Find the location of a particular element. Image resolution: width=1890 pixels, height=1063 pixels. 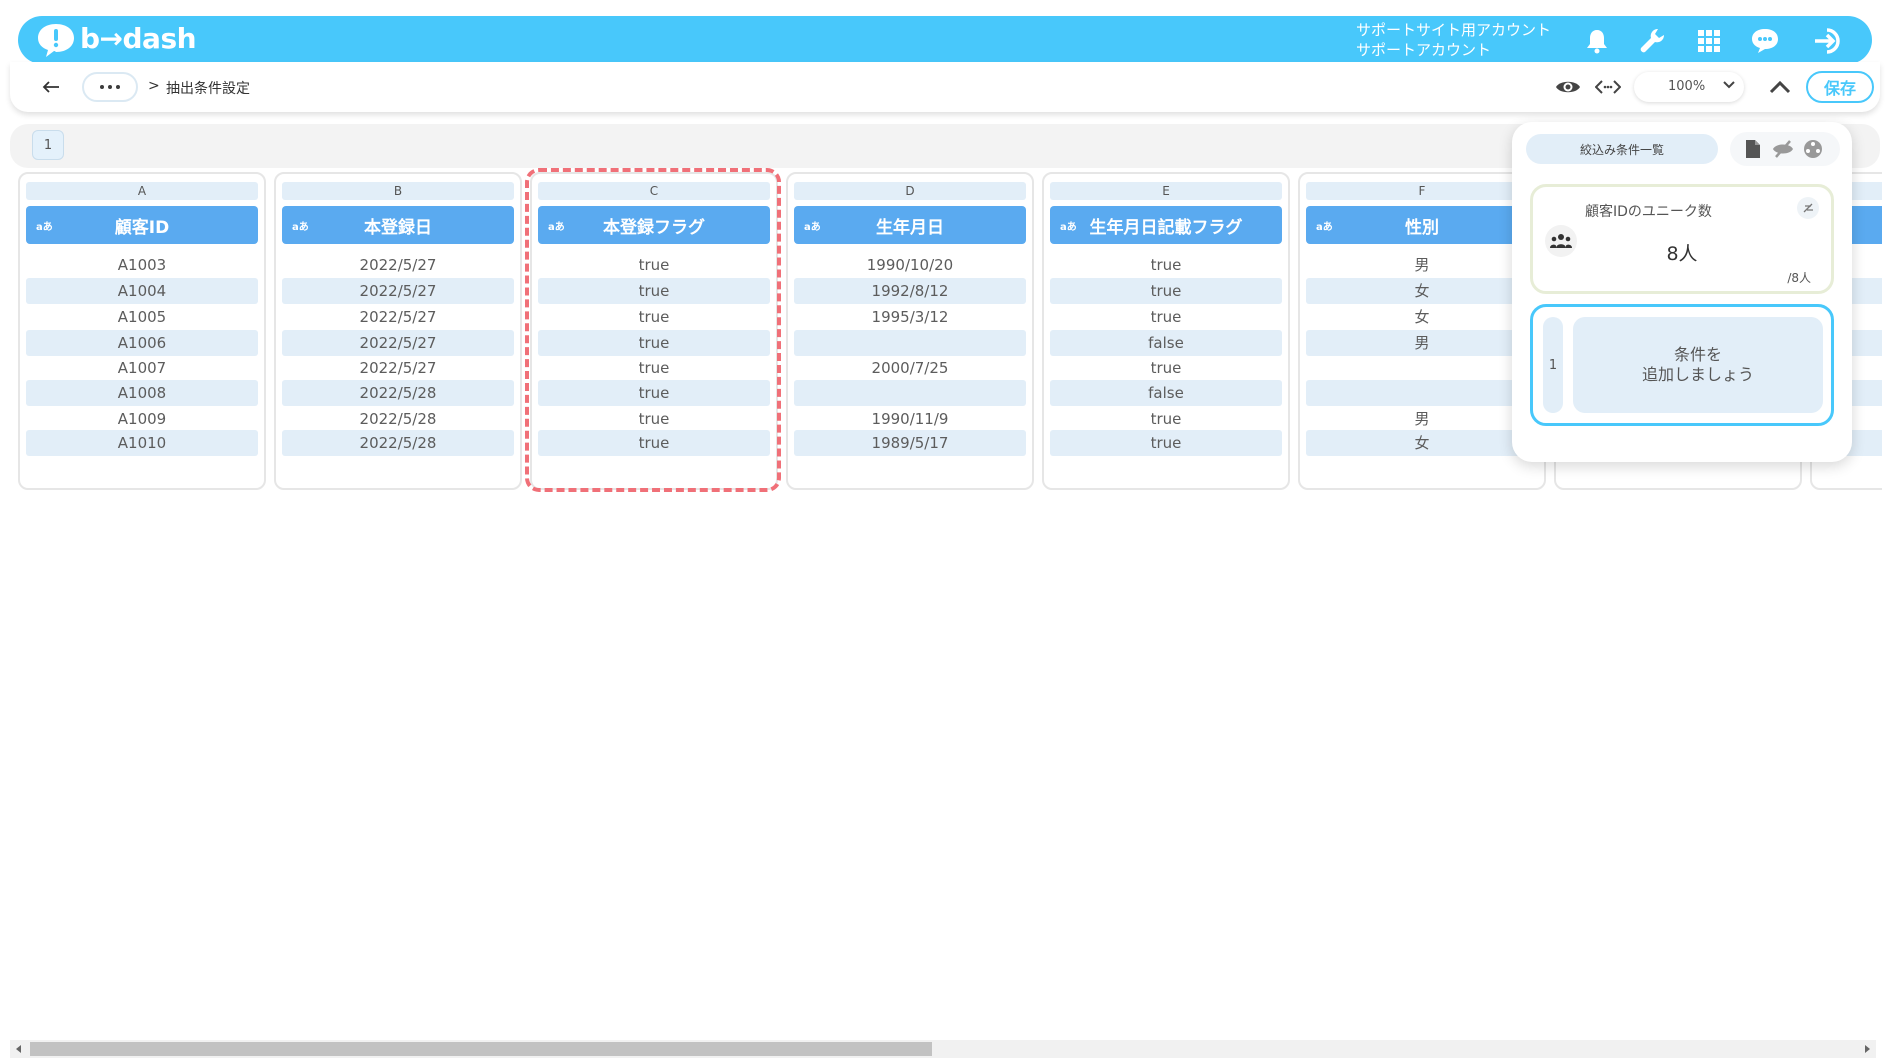

table-cell: A1008 is located at coordinates (142, 393).